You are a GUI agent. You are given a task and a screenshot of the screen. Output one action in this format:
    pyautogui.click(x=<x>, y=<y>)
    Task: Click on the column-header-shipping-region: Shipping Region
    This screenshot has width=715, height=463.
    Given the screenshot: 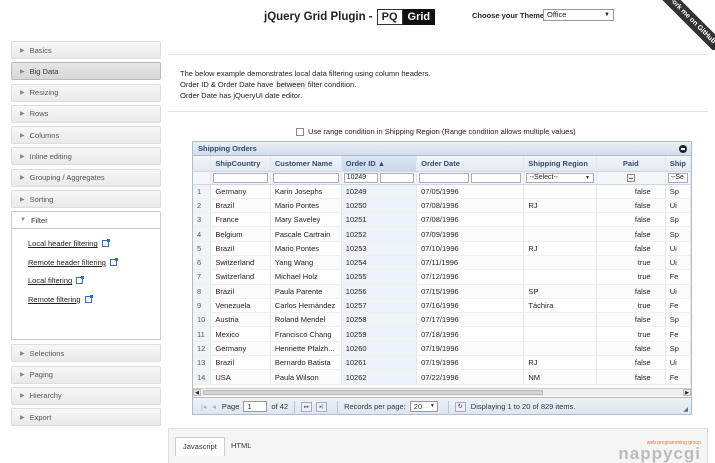 What is the action you would take?
    pyautogui.click(x=560, y=164)
    